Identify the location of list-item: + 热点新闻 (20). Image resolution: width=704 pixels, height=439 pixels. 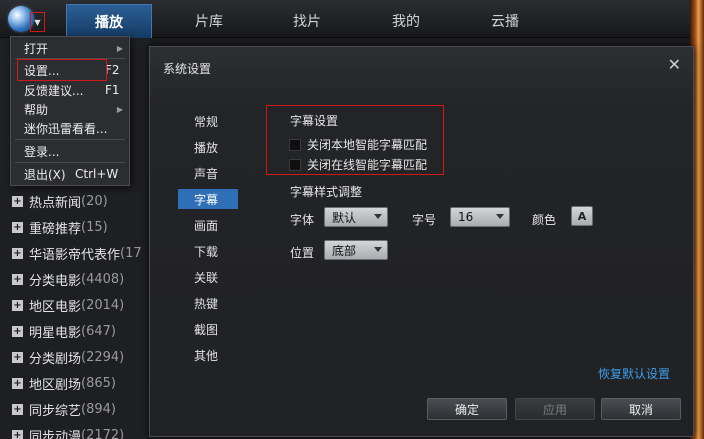
(75, 201).